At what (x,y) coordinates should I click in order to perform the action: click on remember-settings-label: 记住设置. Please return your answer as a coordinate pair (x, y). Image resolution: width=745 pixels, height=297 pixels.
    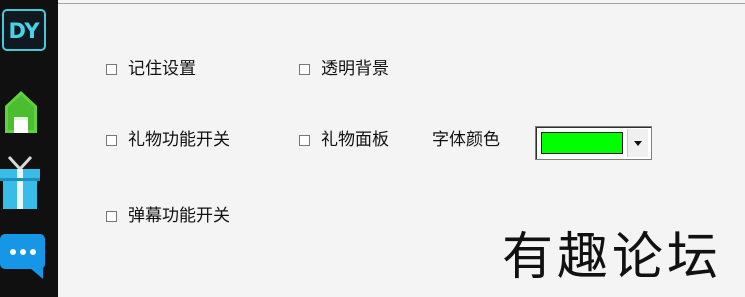
    Looking at the image, I should click on (162, 69).